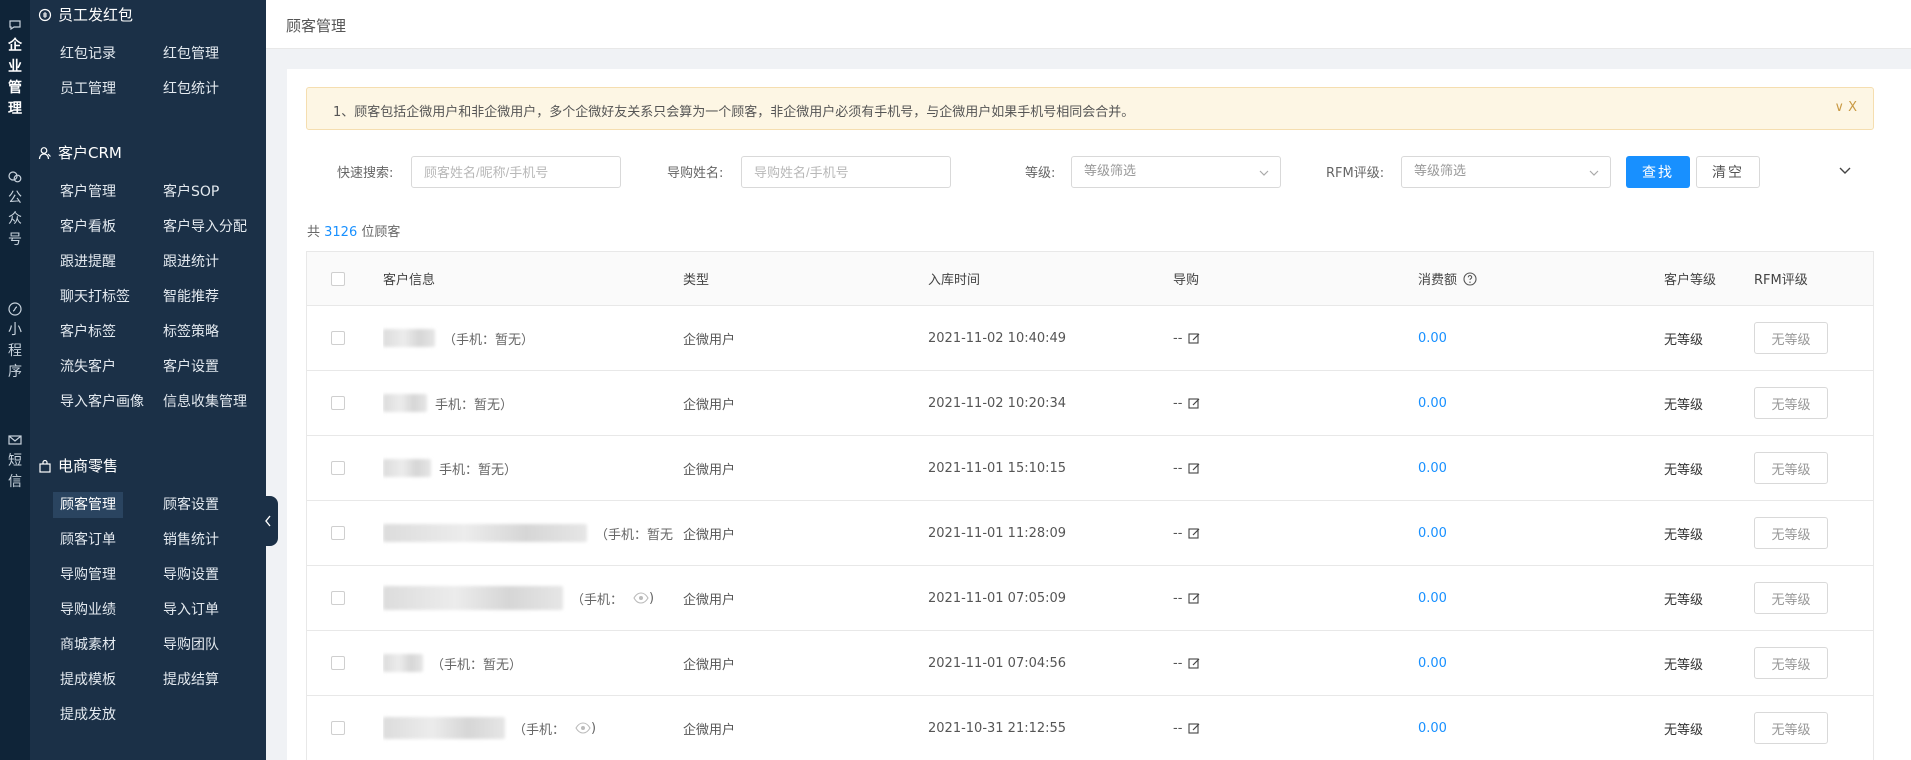 This screenshot has height=760, width=1911. Describe the element at coordinates (88, 680) in the screenshot. I see `sidebar-item-commission-template: 提成模板` at that location.